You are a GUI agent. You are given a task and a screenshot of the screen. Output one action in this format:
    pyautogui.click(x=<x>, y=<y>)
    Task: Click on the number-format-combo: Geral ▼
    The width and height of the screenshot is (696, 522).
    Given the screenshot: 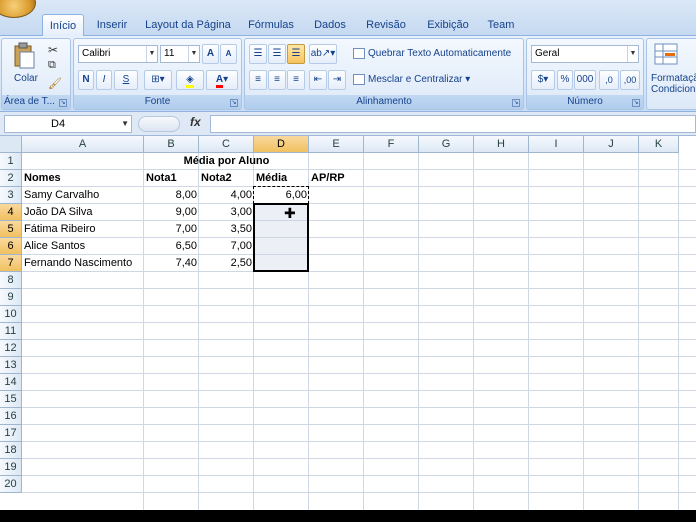 What is the action you would take?
    pyautogui.click(x=585, y=54)
    